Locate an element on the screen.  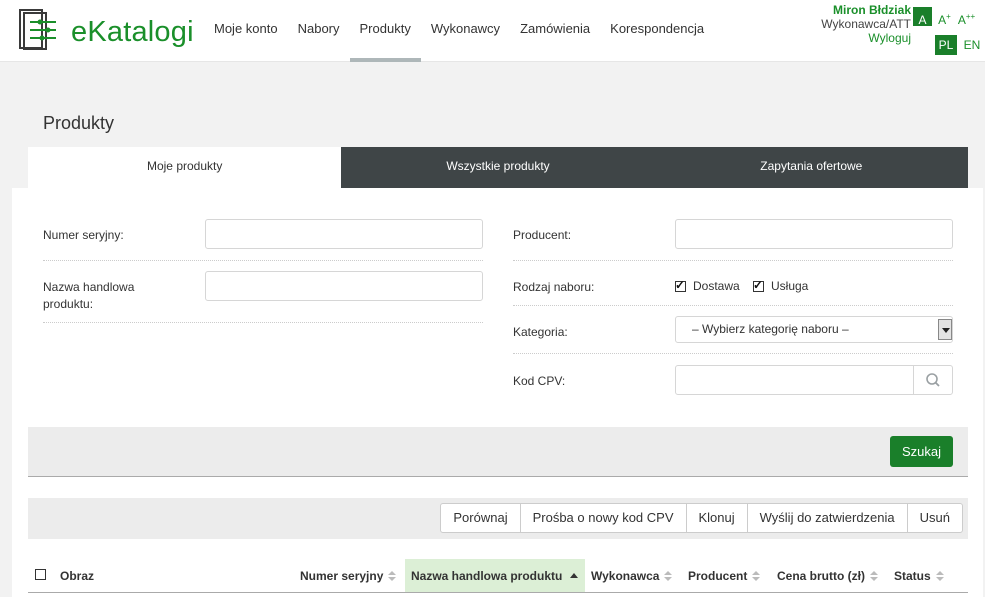
service-checkbox: Usługa is located at coordinates (781, 285).